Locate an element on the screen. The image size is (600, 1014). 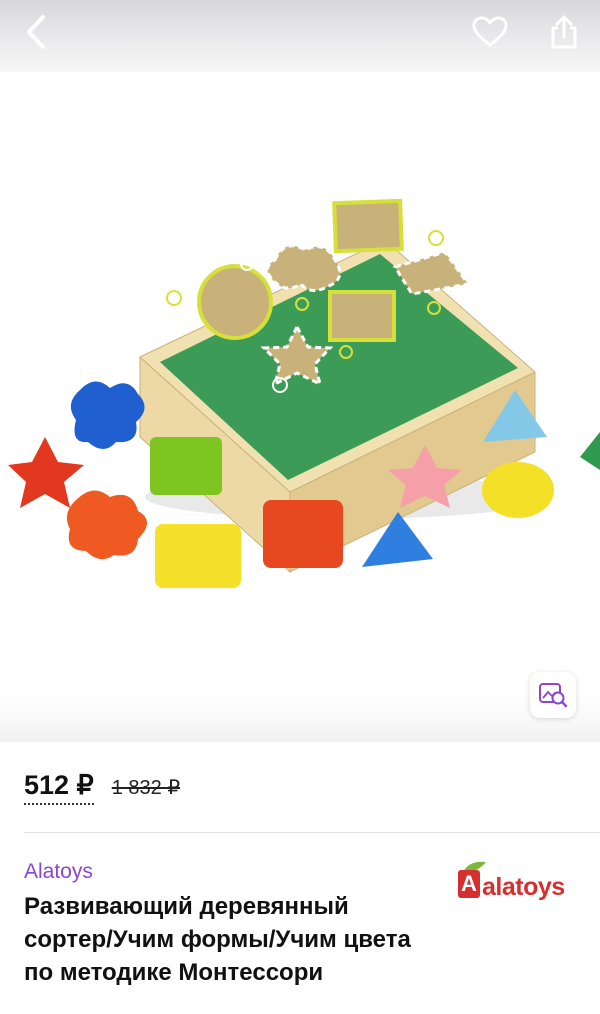
visual-search-button is located at coordinates (553, 695).